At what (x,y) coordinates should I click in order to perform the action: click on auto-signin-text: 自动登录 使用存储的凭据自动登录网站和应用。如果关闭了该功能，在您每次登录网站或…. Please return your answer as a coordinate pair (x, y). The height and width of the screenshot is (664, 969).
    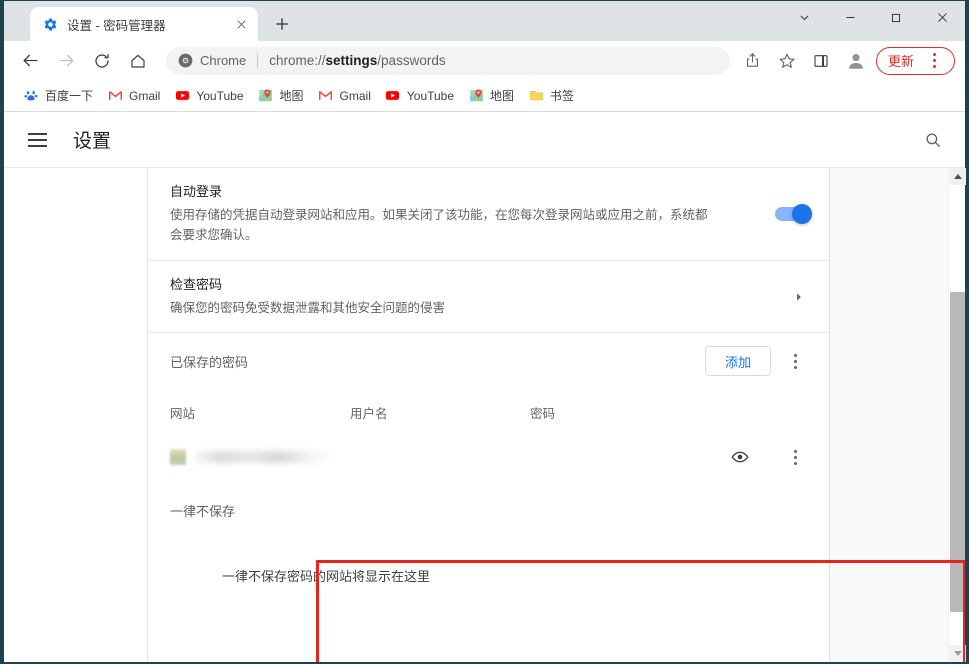
    Looking at the image, I should click on (463, 214).